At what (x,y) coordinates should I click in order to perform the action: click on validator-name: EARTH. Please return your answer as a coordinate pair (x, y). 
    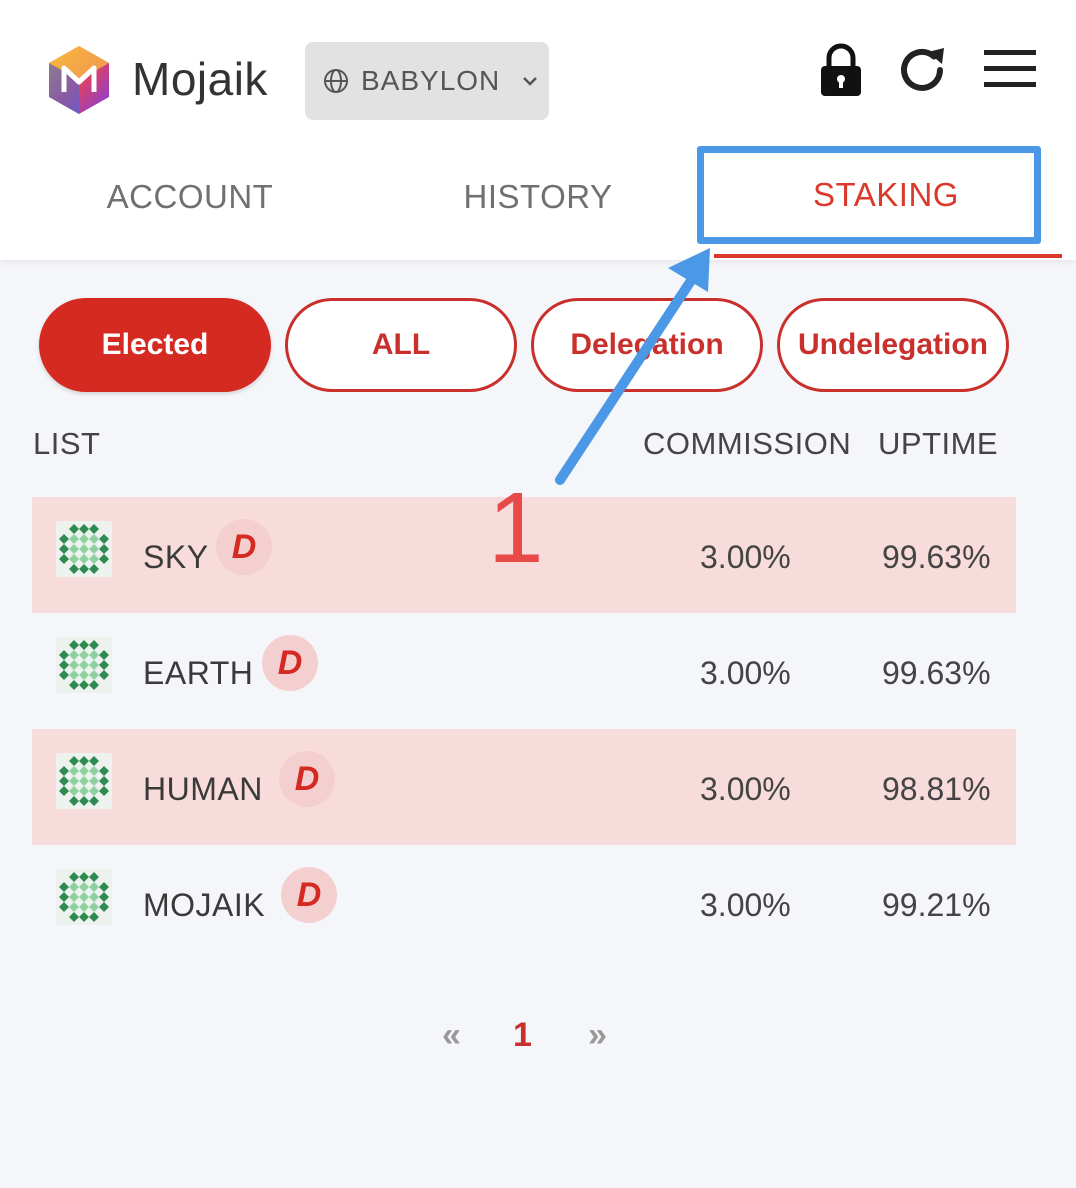
    Looking at the image, I should click on (198, 673).